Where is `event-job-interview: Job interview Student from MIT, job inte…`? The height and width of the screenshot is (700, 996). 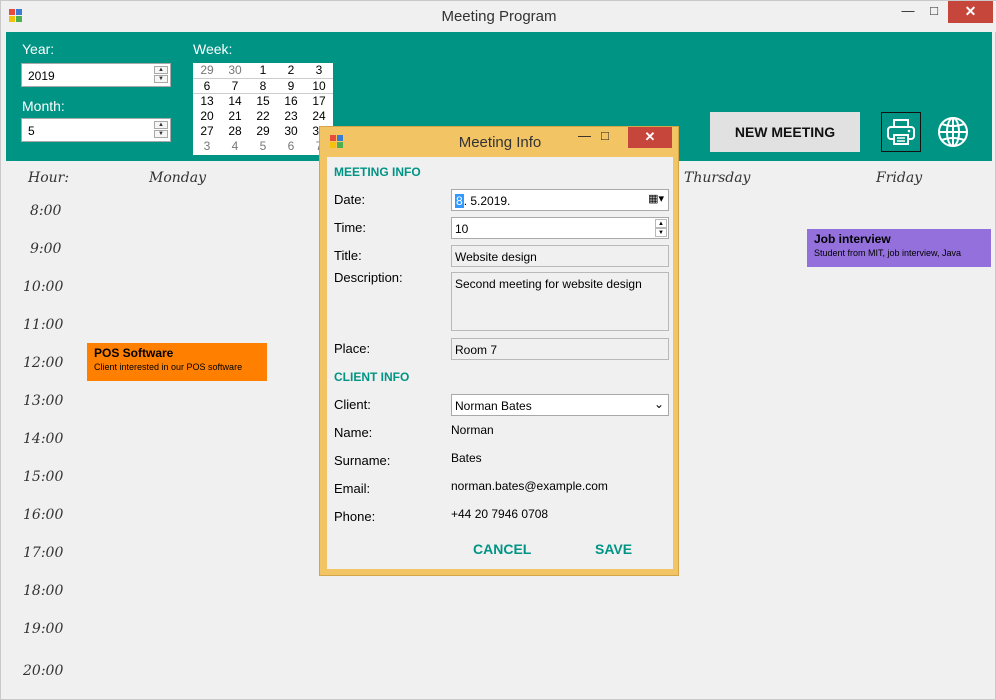
event-job-interview: Job interview Student from MIT, job inte… is located at coordinates (899, 248).